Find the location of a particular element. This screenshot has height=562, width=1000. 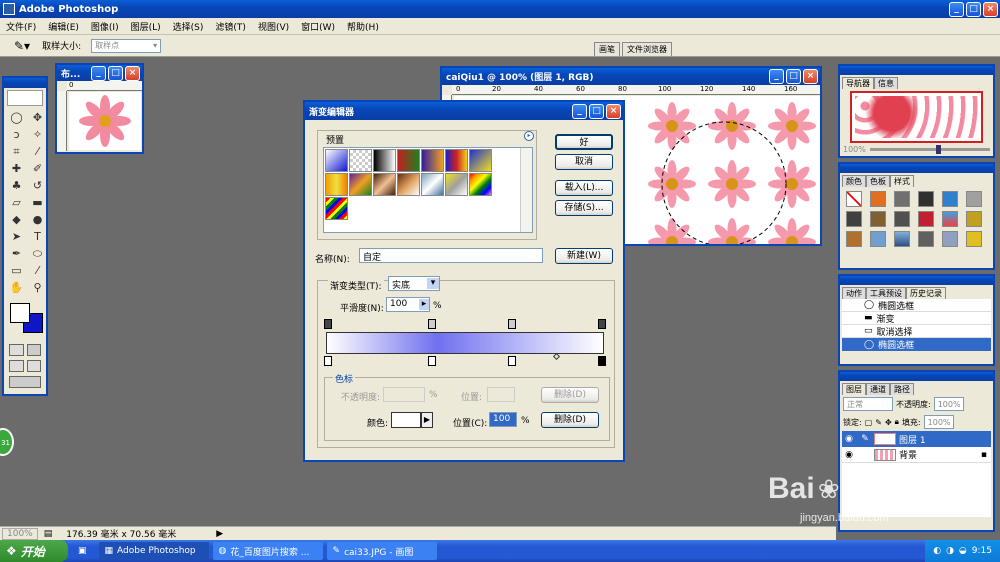

menu-edit: 编辑(E) is located at coordinates (63, 26).